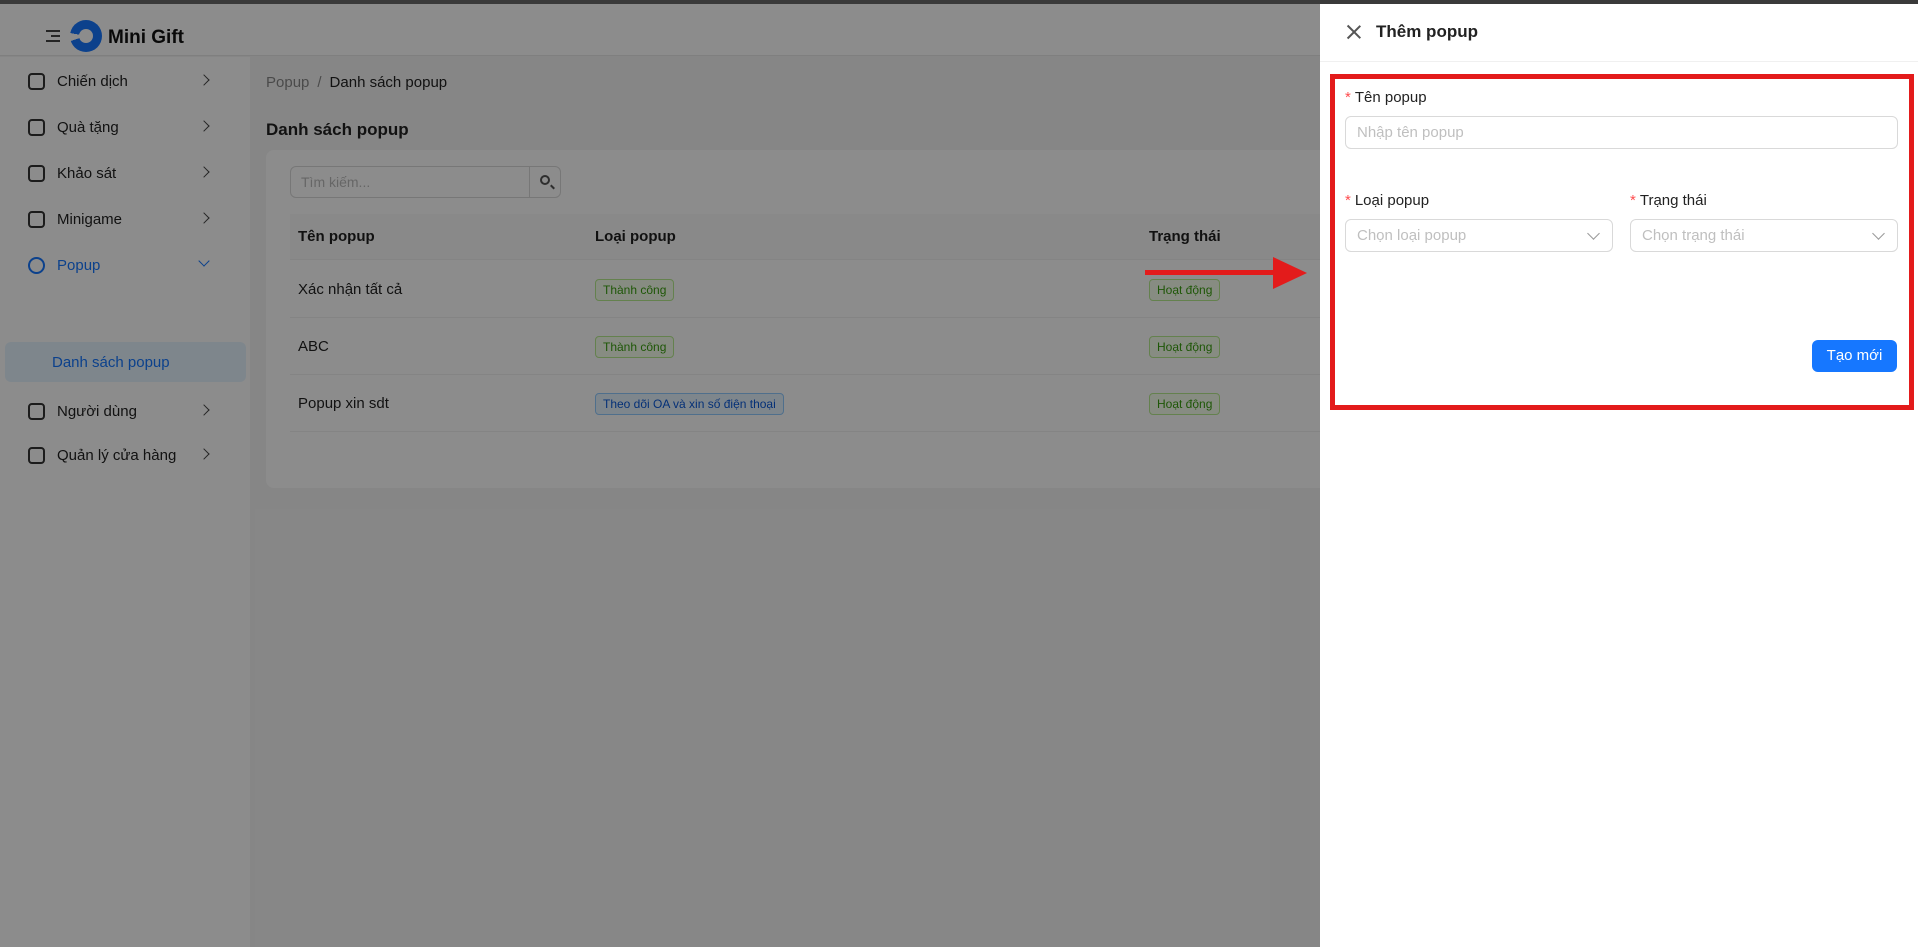  Describe the element at coordinates (1764, 235) in the screenshot. I see `popup-status-select: Chọn trạng thái` at that location.